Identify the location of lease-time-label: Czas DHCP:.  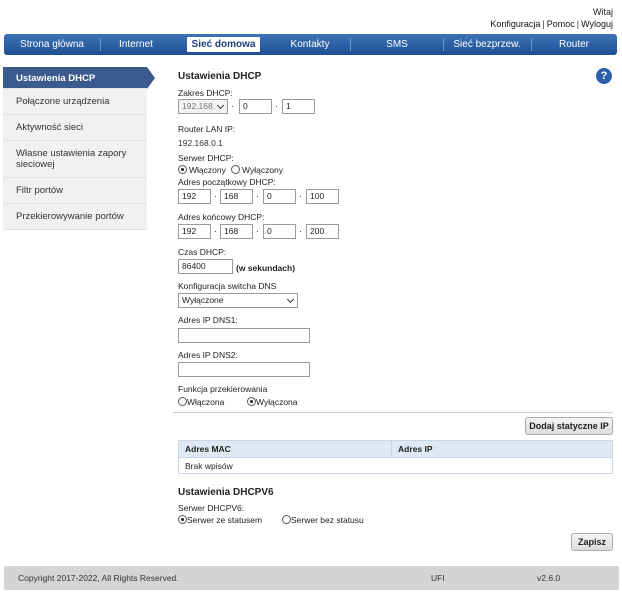
(202, 252).